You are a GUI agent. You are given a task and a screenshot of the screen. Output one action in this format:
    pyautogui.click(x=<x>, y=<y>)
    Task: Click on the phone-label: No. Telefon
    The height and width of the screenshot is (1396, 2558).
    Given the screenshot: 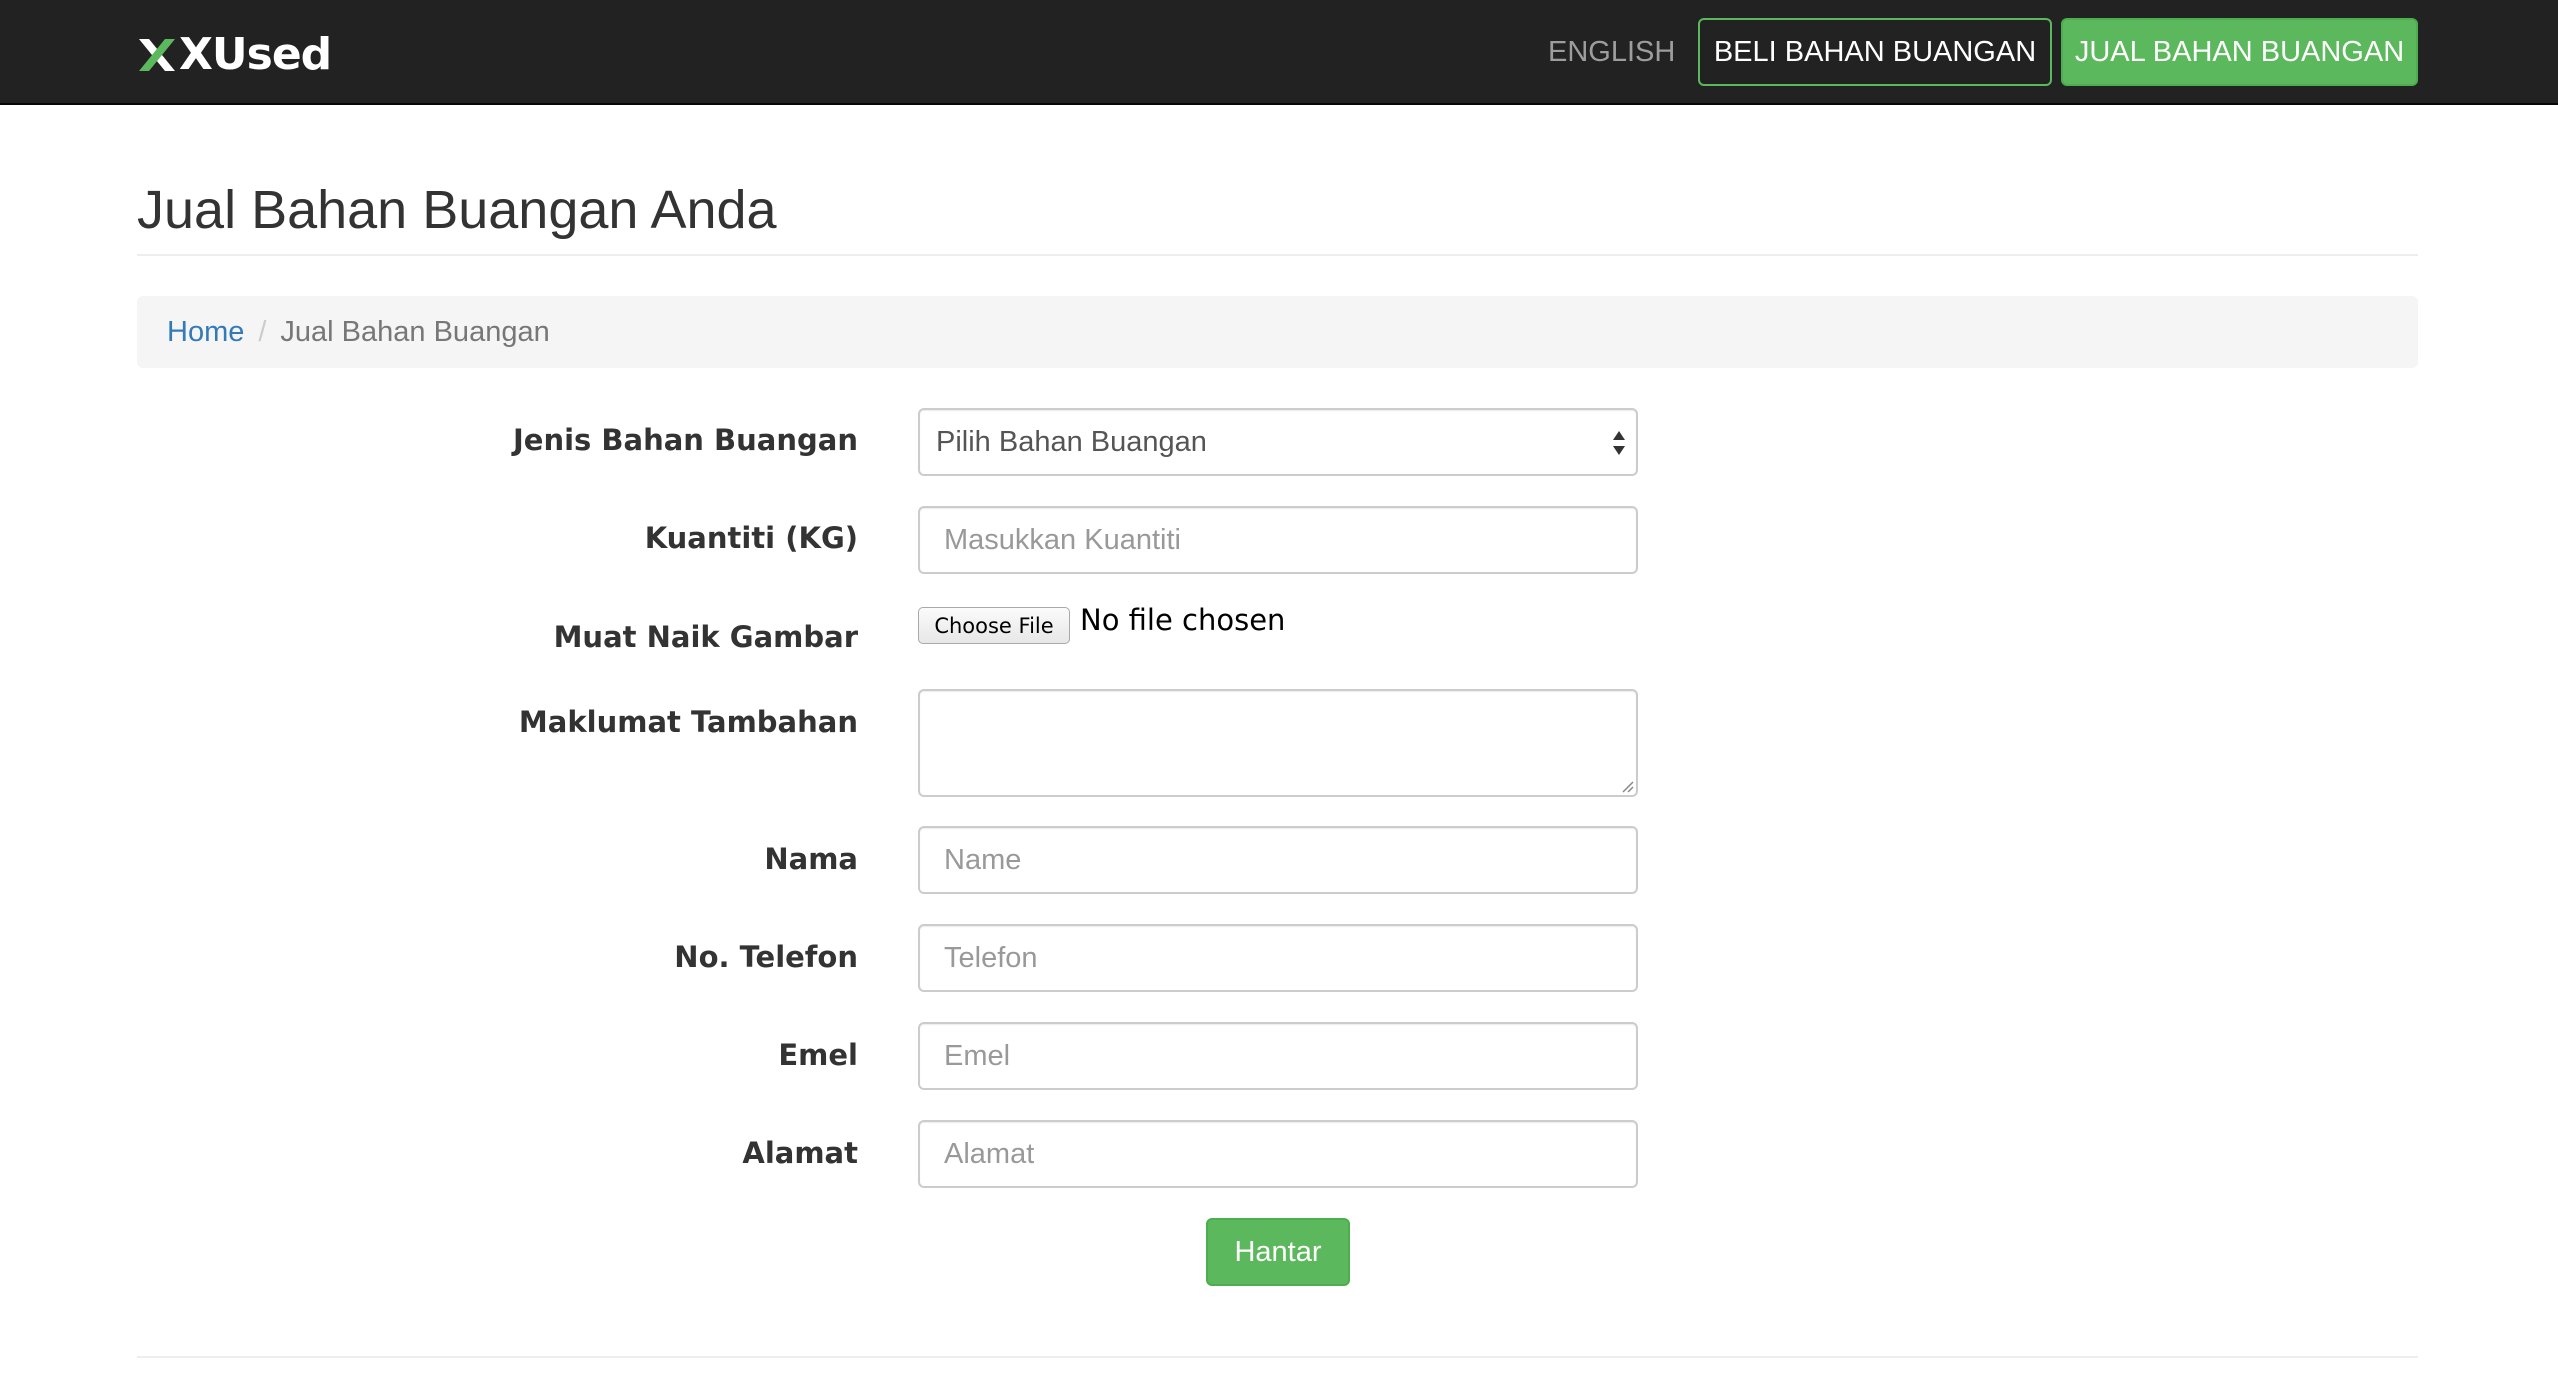 What is the action you would take?
    pyautogui.click(x=766, y=957)
    